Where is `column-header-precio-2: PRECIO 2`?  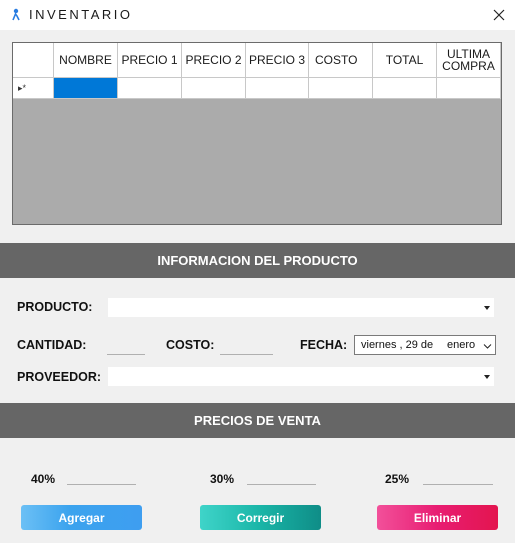 column-header-precio-2: PRECIO 2 is located at coordinates (214, 60).